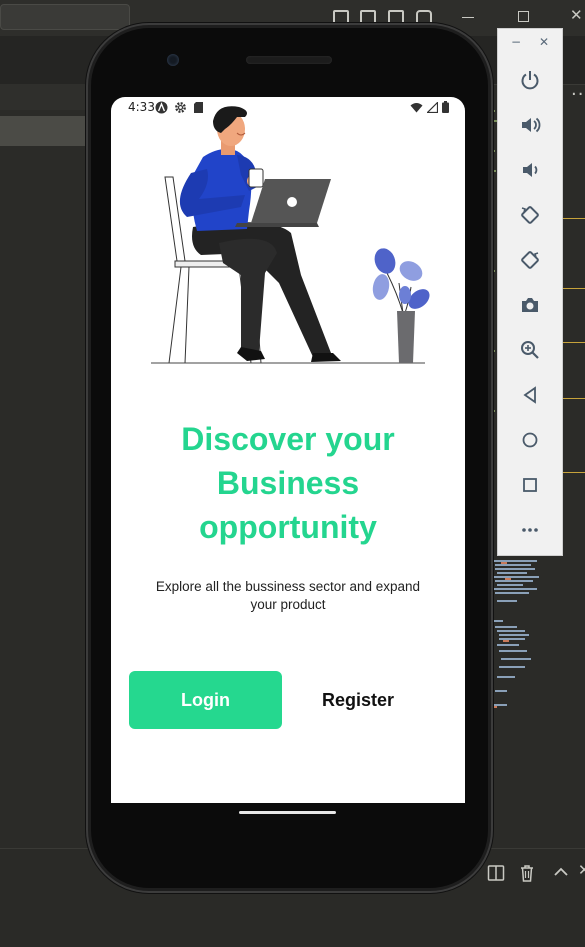 The width and height of the screenshot is (585, 947). Describe the element at coordinates (523, 16) in the screenshot. I see `restore-icon` at that location.